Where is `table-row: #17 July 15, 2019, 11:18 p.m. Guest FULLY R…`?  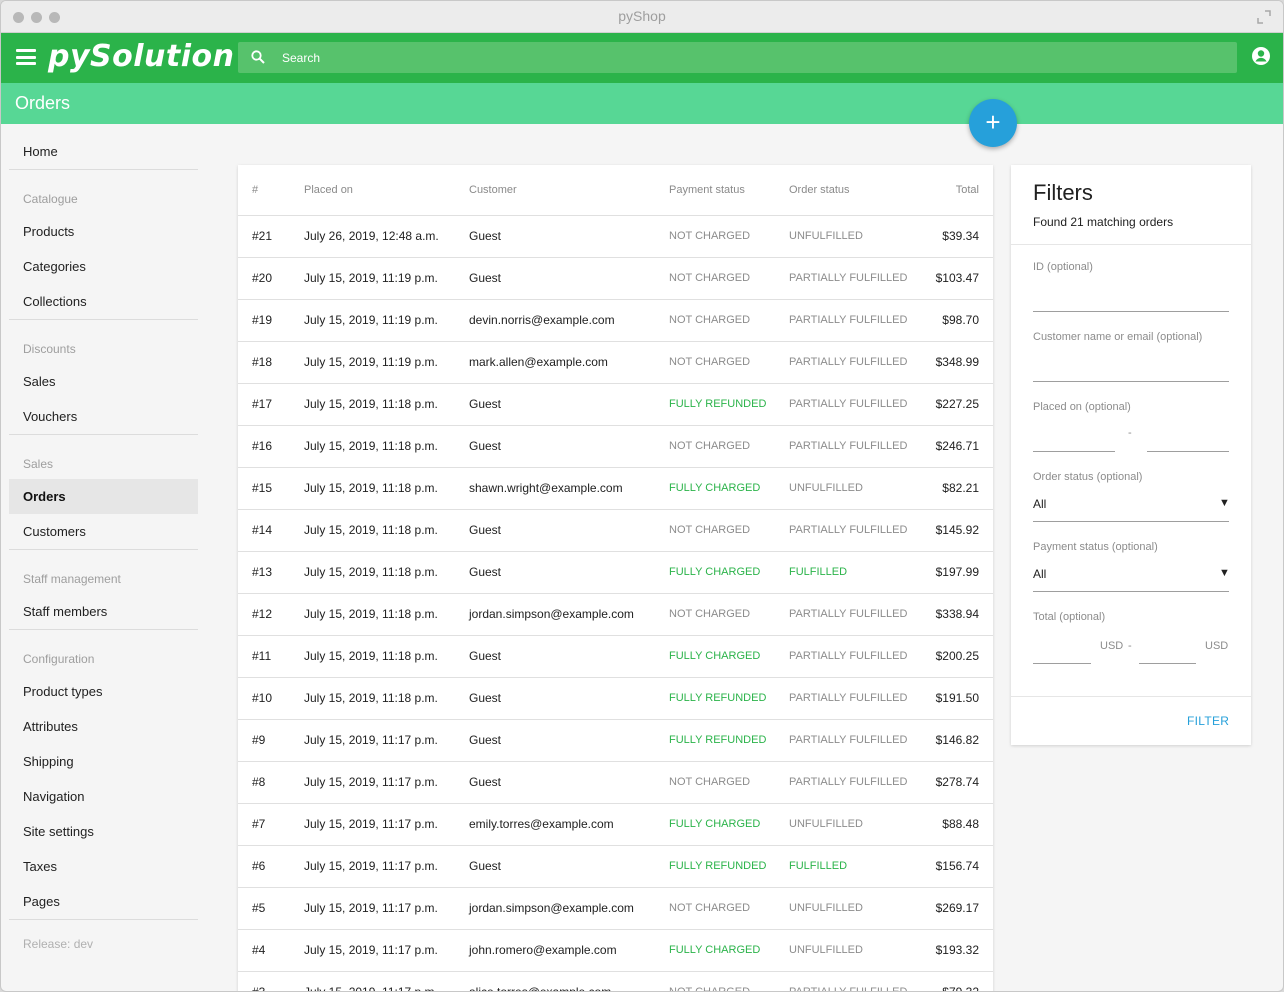
table-row: #17 July 15, 2019, 11:18 p.m. Guest FULLY R… is located at coordinates (615, 404).